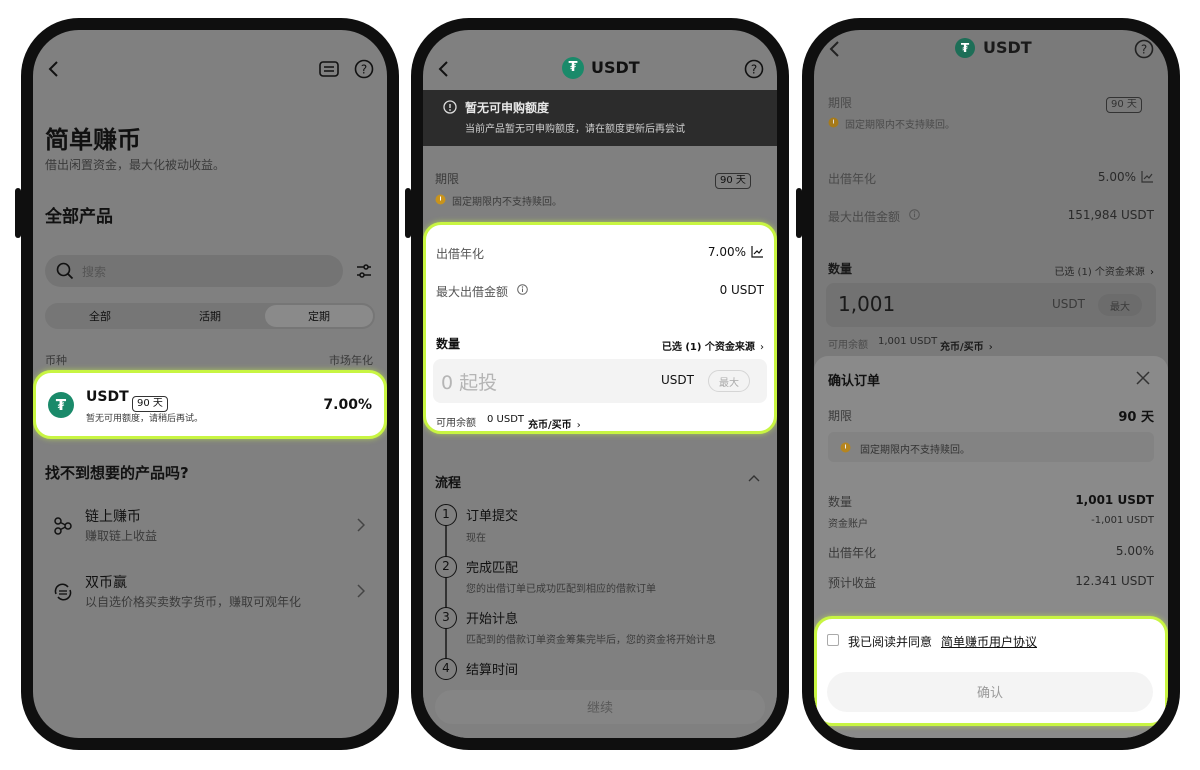 The image size is (1200, 770). I want to click on step-number: 3, so click(446, 618).